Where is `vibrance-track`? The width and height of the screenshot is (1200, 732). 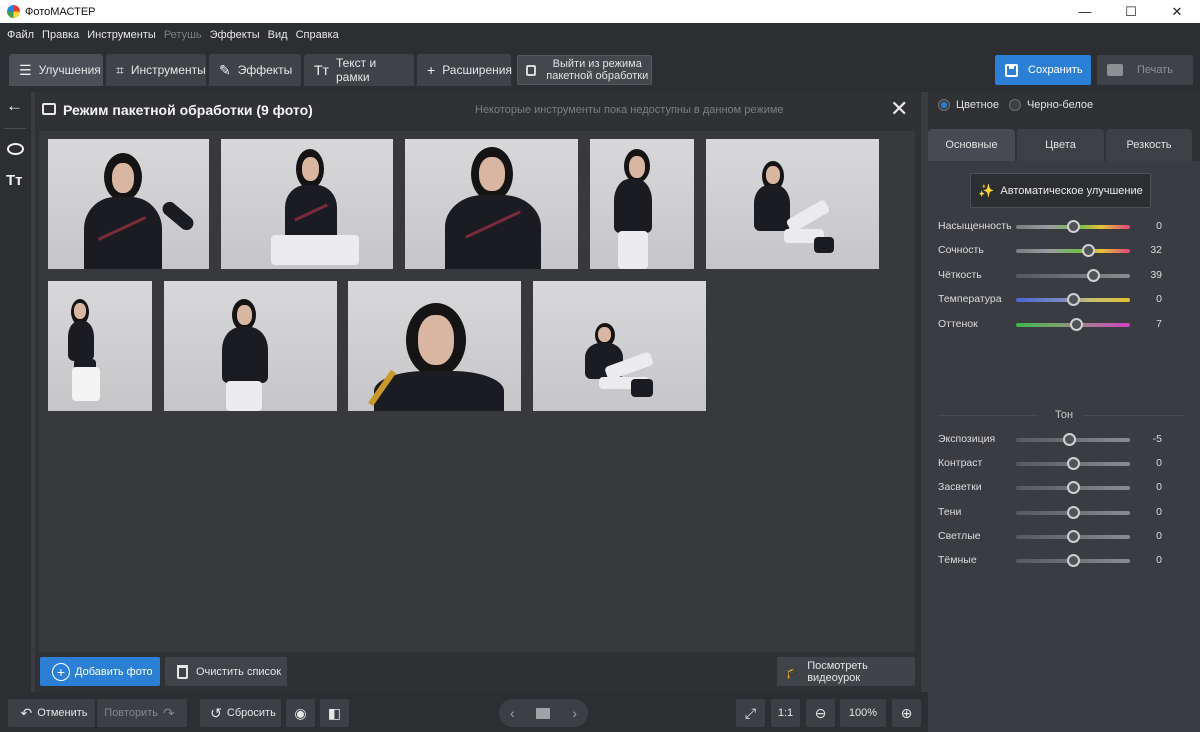 vibrance-track is located at coordinates (1073, 251).